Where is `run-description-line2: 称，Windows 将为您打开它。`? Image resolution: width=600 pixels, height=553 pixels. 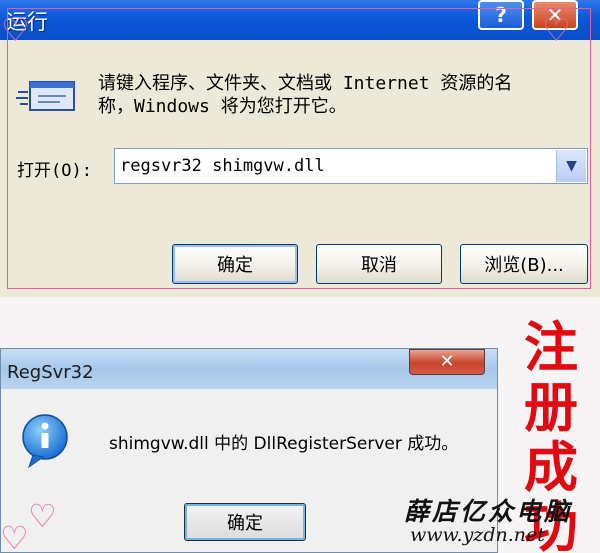
run-description-line2: 称，Windows 将为您打开它。 is located at coordinates (222, 106).